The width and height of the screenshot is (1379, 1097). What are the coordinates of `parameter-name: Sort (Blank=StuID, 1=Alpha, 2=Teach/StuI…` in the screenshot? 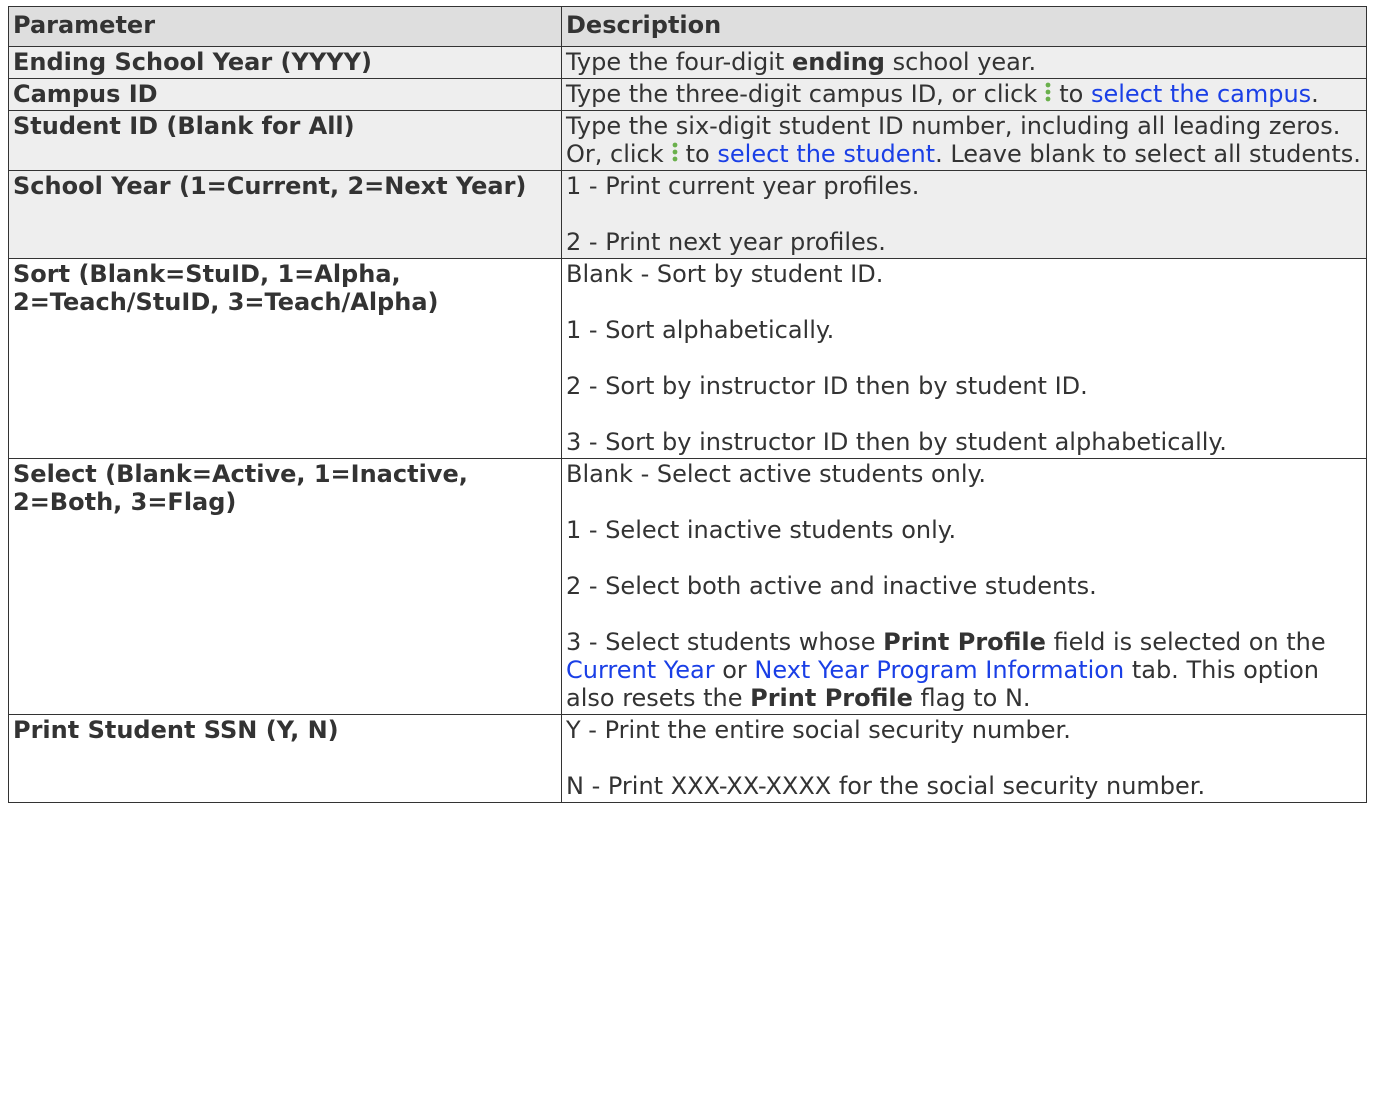 It's located at (285, 358).